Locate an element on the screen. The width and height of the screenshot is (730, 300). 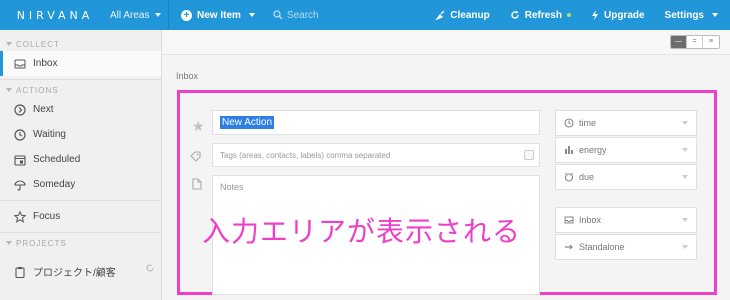
sidebar-item-label: Waiting is located at coordinates (49, 134).